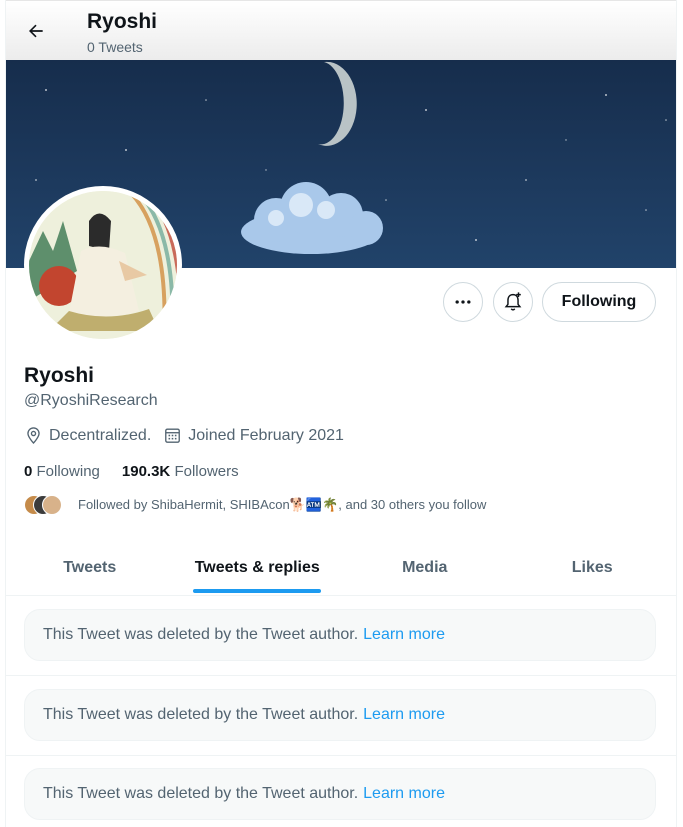 The height and width of the screenshot is (827, 683). I want to click on notification-bell-icon, so click(513, 301).